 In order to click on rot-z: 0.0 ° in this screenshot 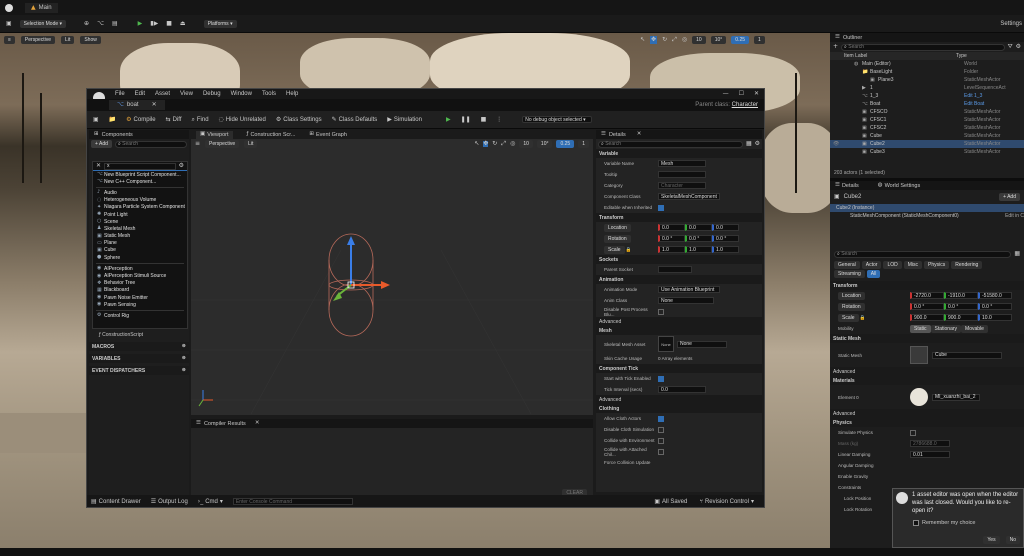, I will do `click(995, 306)`.